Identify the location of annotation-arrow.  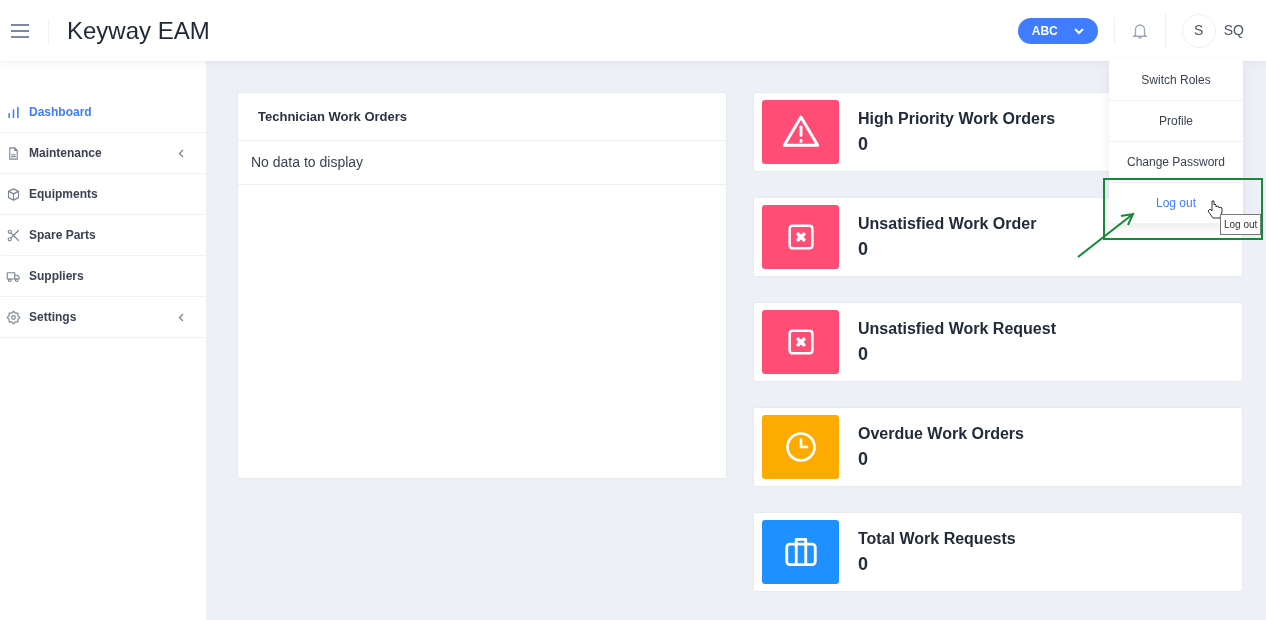
(1106, 235).